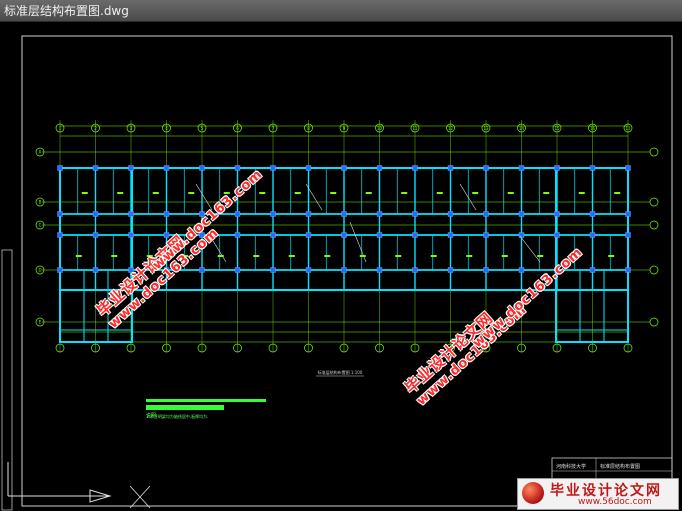 The image size is (682, 511). Describe the element at coordinates (571, 466) in the screenshot. I see `title-block-school: 河南科技大学` at that location.